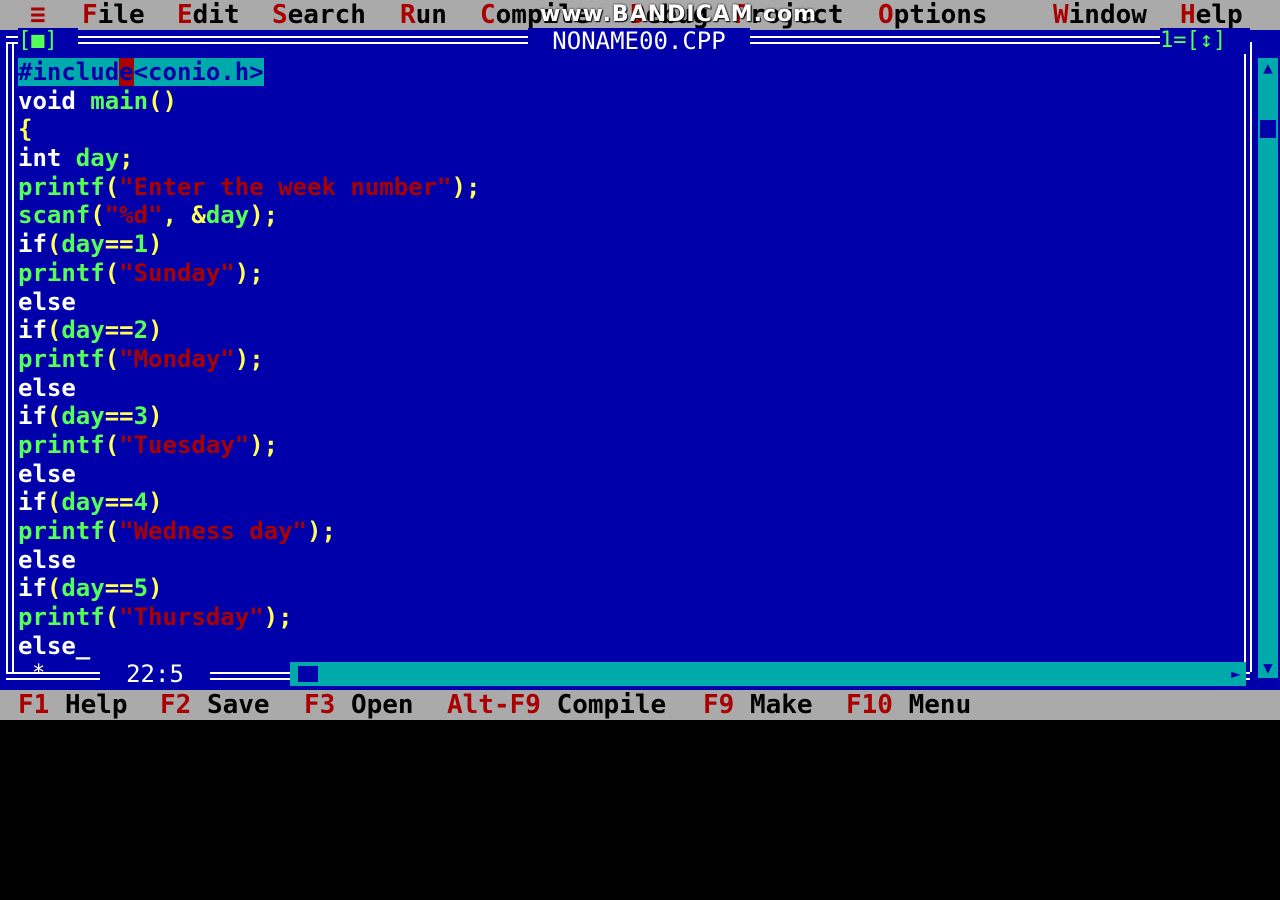 This screenshot has width=1280, height=900. Describe the element at coordinates (213, 531) in the screenshot. I see `code-token: "Wedness day"` at that location.